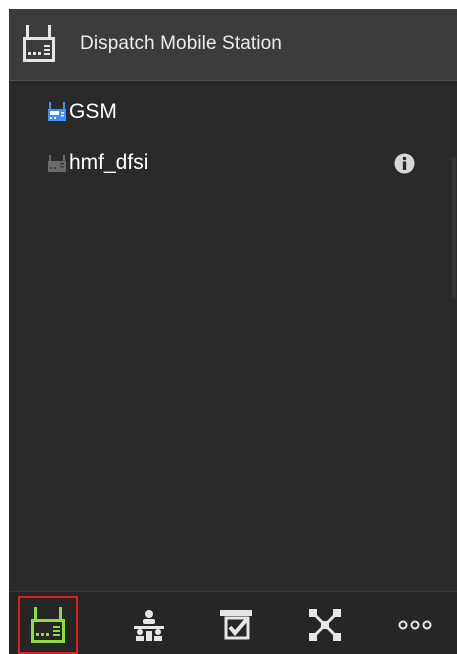  Describe the element at coordinates (227, 112) in the screenshot. I see `list-item-gsm: GSM` at that location.